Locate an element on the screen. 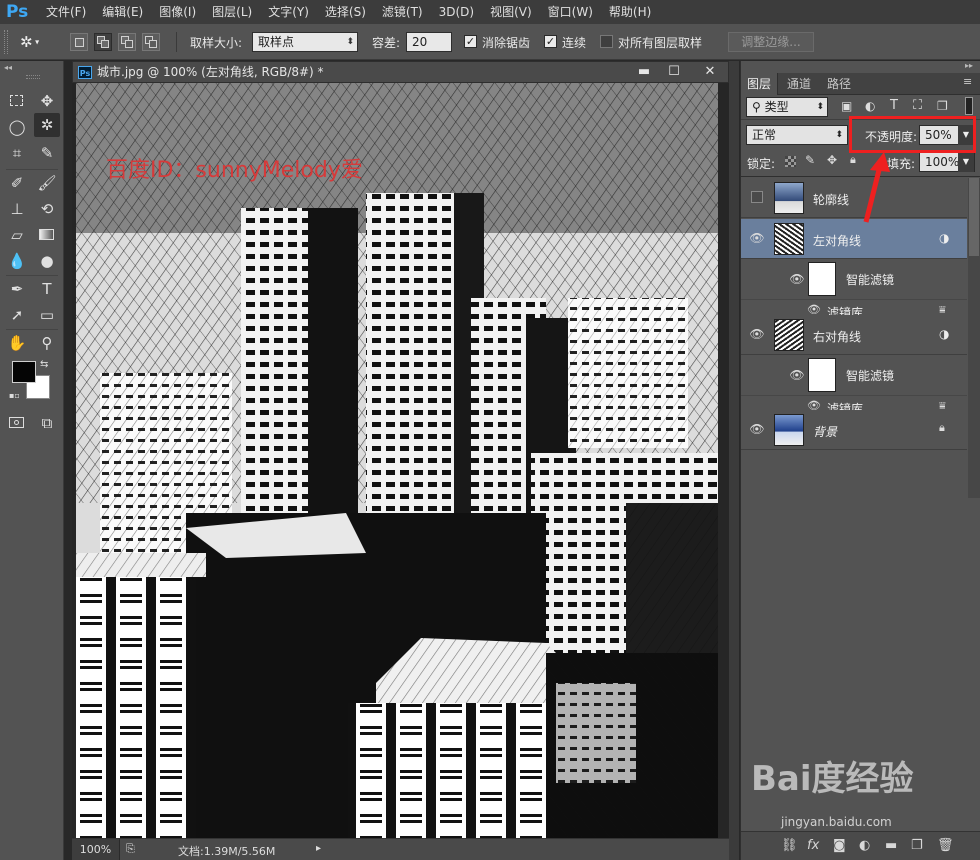  layer-row-outline: 轮廓线 is located at coordinates (854, 198).